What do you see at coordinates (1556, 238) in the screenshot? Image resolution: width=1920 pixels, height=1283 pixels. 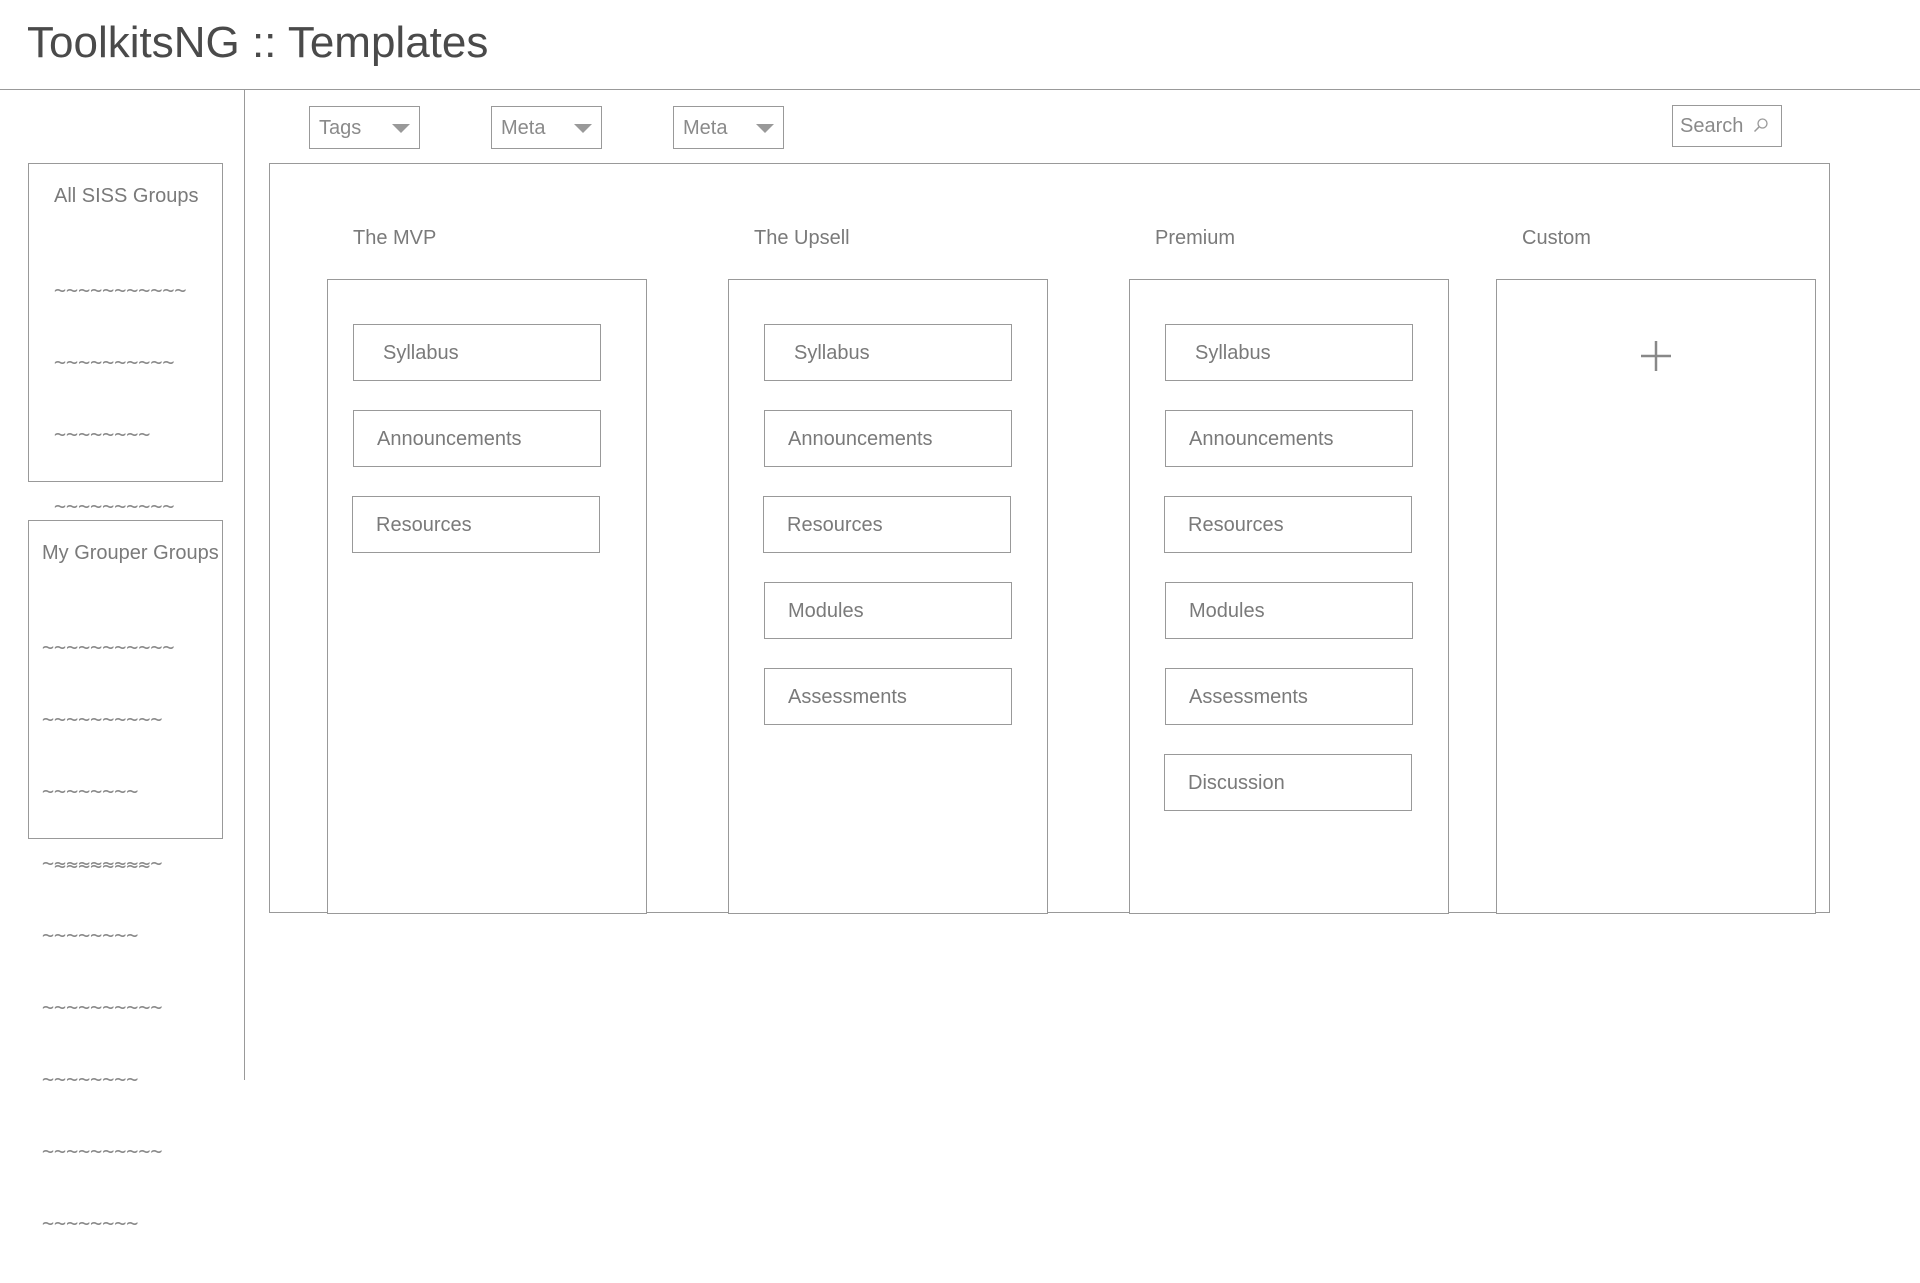 I see `template-title-custom: Custom` at bounding box center [1556, 238].